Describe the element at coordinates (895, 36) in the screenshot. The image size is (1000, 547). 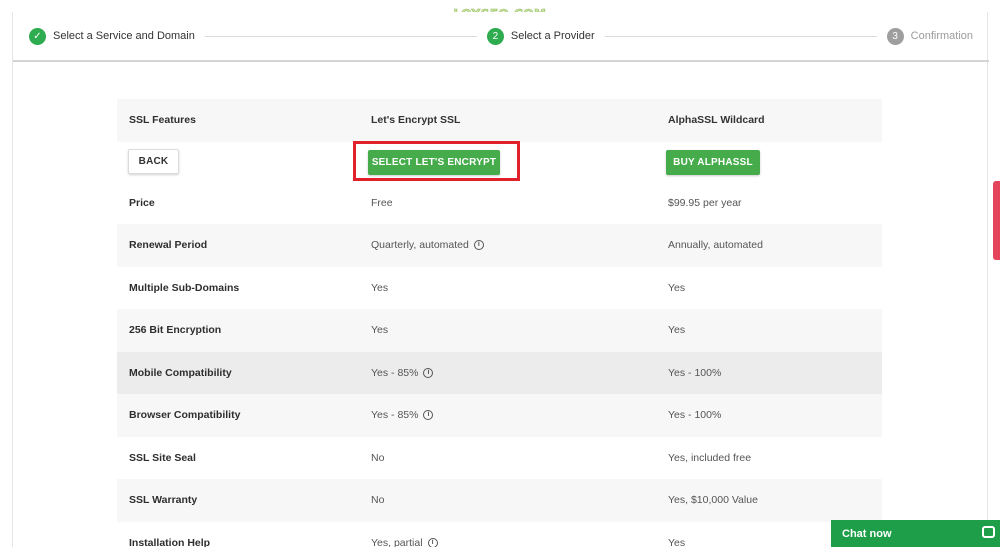
I see `step-number: 3` at that location.